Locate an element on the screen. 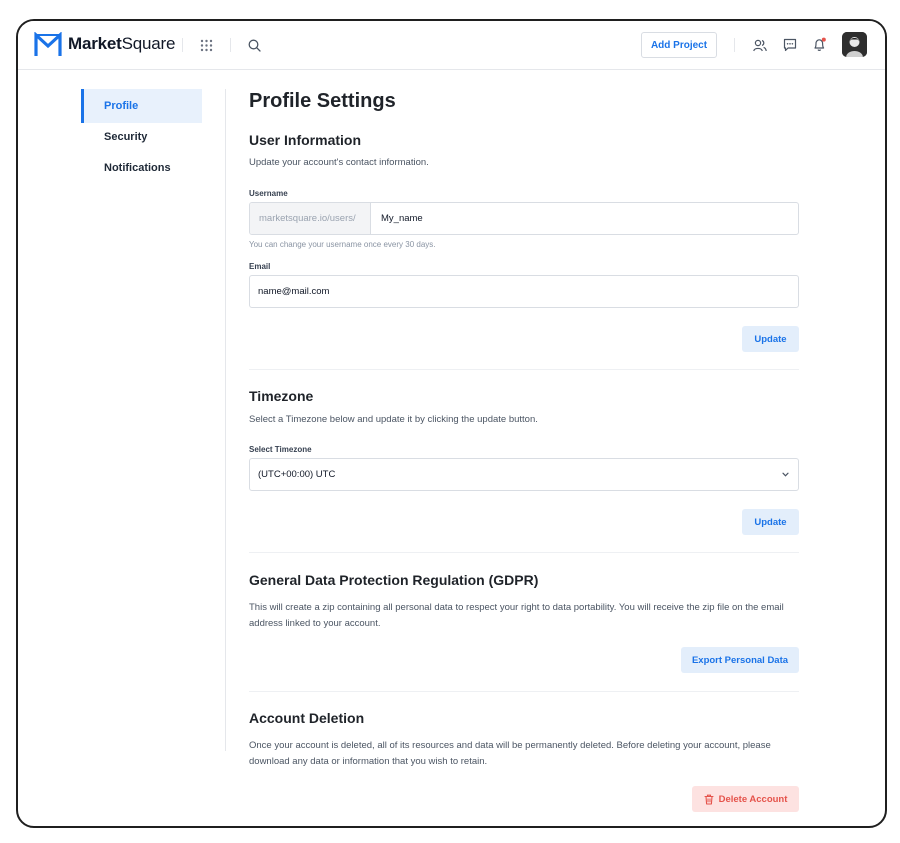 This screenshot has height=843, width=900. user-avatar is located at coordinates (854, 44).